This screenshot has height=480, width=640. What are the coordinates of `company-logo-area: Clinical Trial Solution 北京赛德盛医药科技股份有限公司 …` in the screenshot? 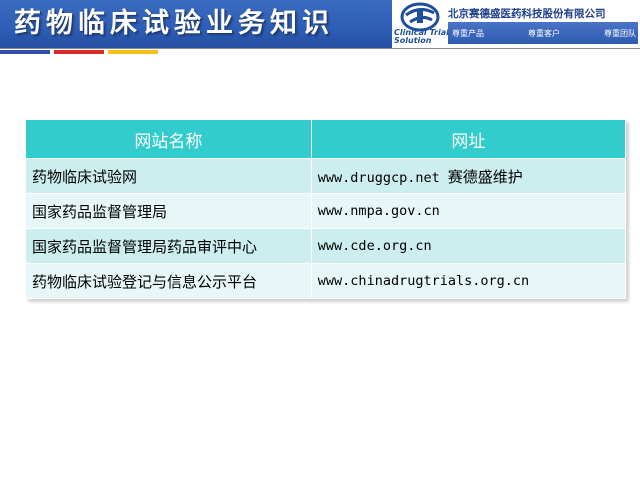 It's located at (516, 24).